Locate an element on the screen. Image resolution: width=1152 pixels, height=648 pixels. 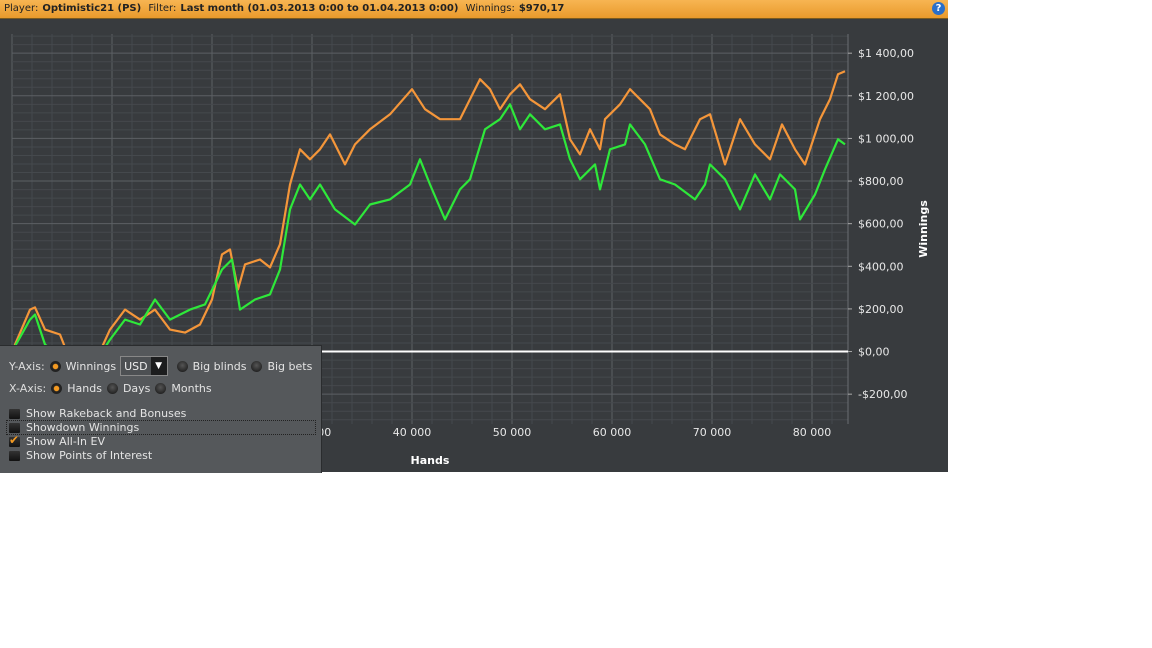
currency-select: USD ▼ is located at coordinates (144, 366).